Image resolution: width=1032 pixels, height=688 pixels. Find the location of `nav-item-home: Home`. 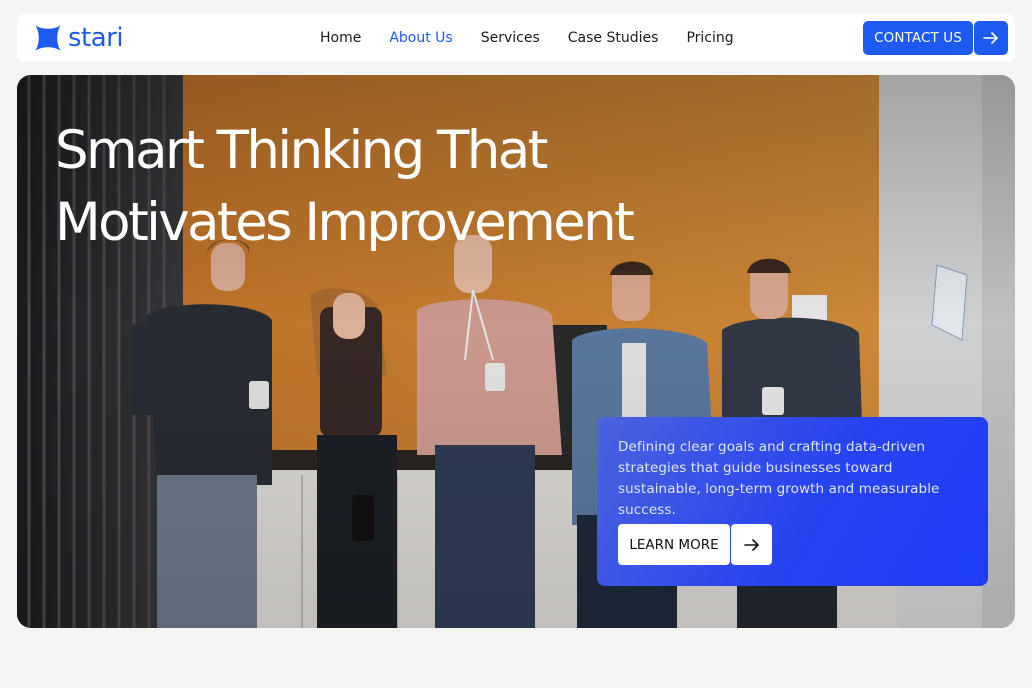

nav-item-home: Home is located at coordinates (340, 38).